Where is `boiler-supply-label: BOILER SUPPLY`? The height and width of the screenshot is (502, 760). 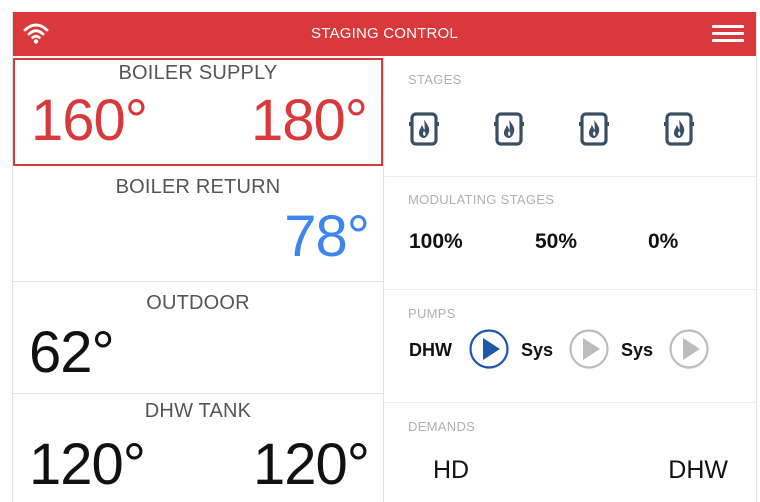 boiler-supply-label: BOILER SUPPLY is located at coordinates (198, 73).